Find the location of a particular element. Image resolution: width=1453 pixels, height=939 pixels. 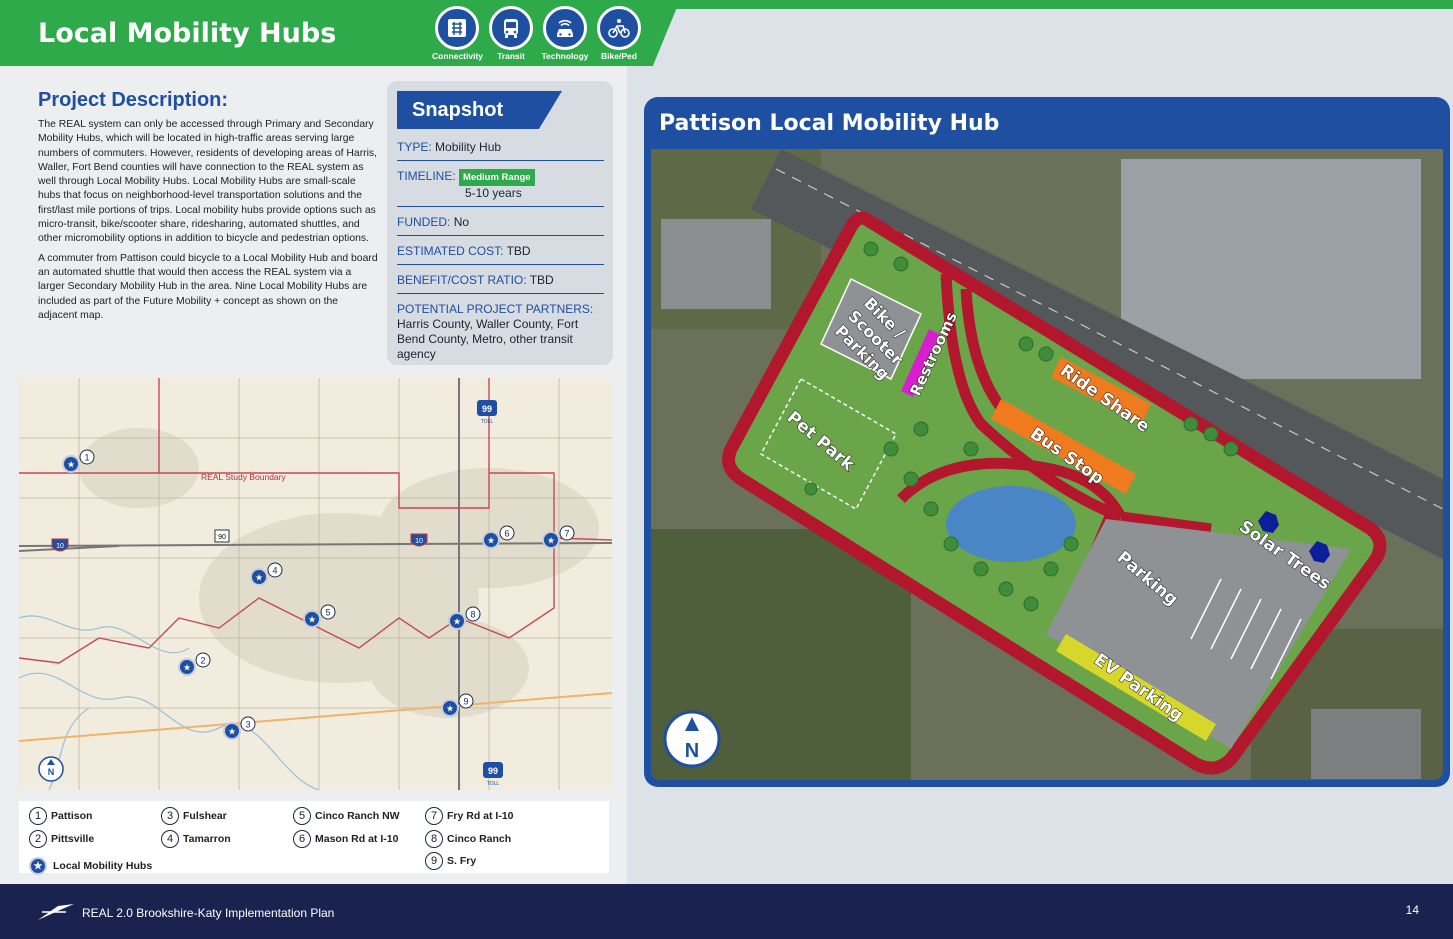

legend-number: 4 is located at coordinates (170, 839).